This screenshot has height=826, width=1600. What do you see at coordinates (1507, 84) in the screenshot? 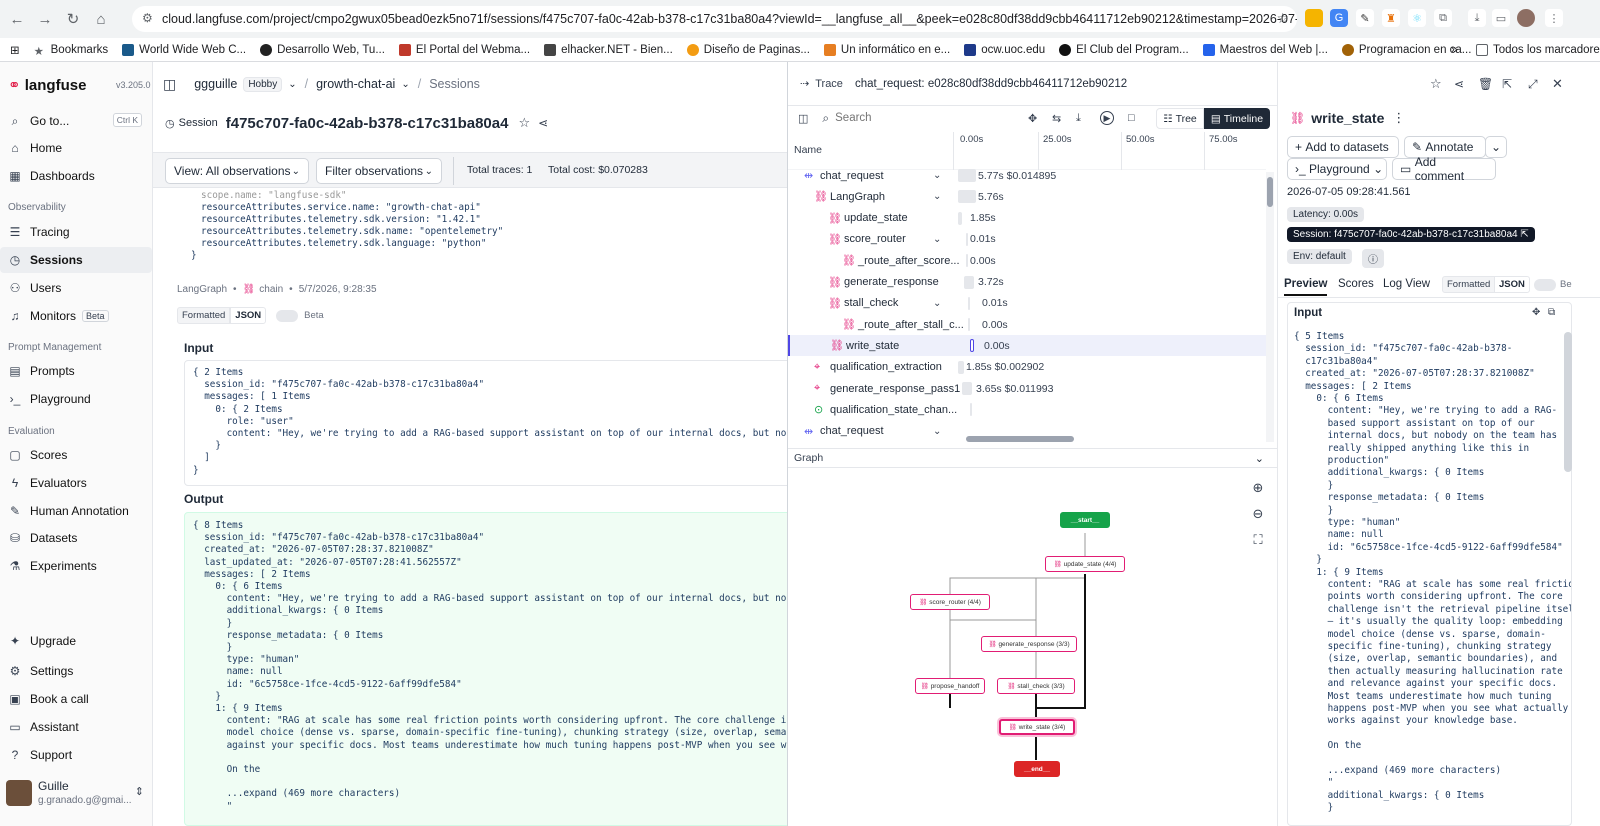
I see `external-link-icon: ⇱` at bounding box center [1507, 84].